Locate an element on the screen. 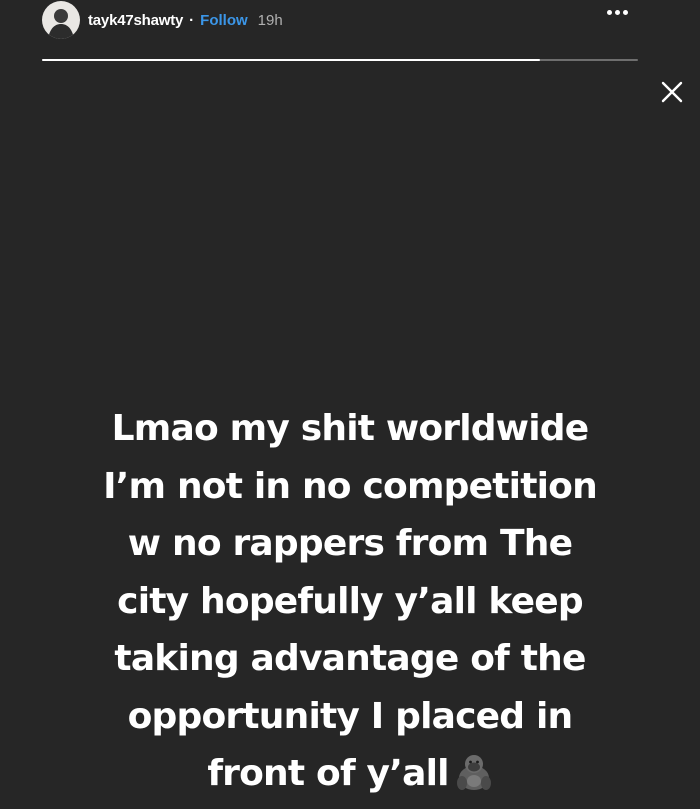  story-text-line: opportunity I placed in is located at coordinates (350, 716).